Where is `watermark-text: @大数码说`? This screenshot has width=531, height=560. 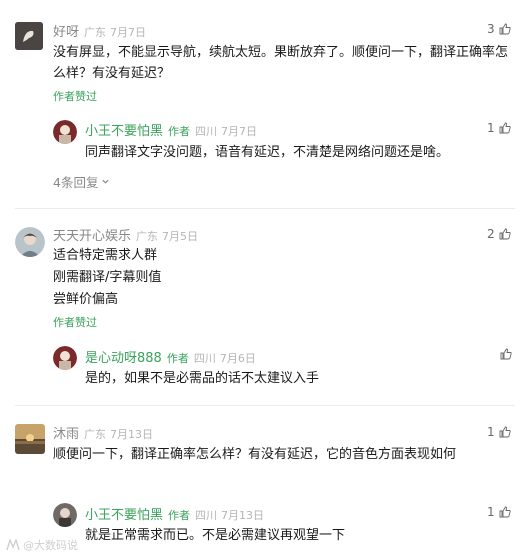 watermark-text: @大数码说 is located at coordinates (50, 545).